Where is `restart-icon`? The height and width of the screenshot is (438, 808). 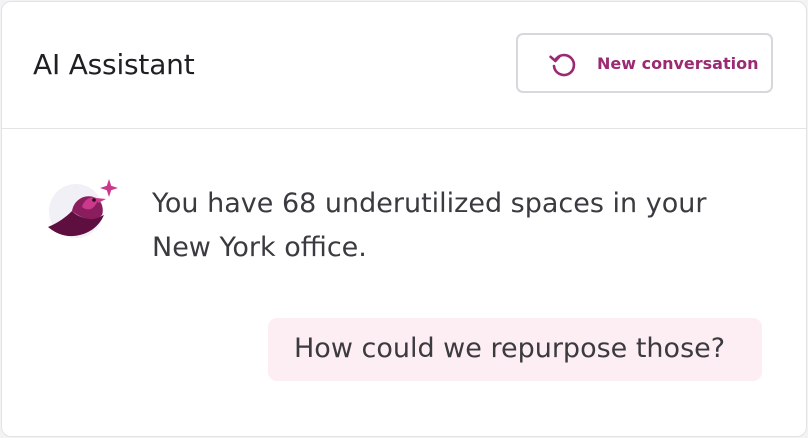
restart-icon is located at coordinates (563, 65).